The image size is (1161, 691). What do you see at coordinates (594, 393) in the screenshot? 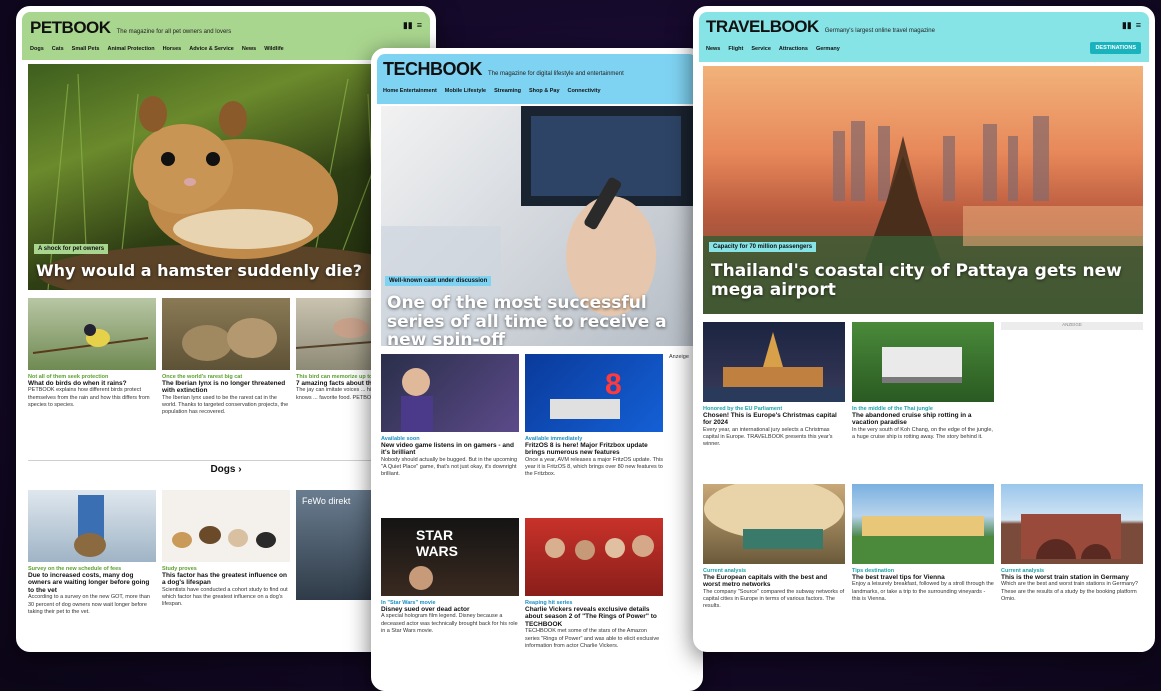
I see `article-image-fritzbox: 8` at bounding box center [594, 393].